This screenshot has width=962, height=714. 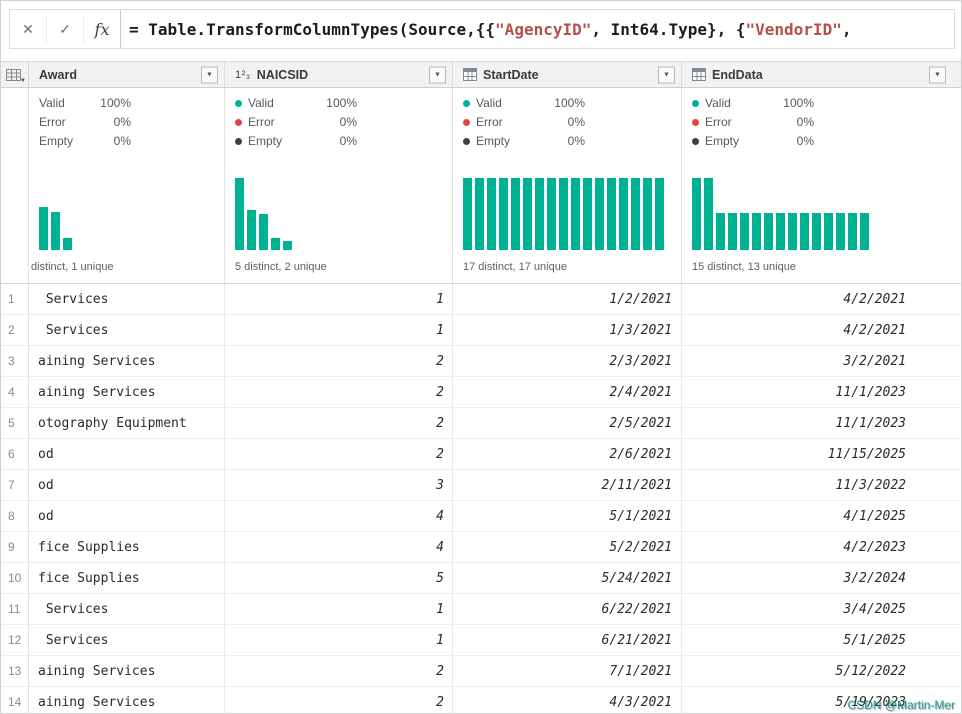 I want to click on row-number: 1, so click(x=15, y=299).